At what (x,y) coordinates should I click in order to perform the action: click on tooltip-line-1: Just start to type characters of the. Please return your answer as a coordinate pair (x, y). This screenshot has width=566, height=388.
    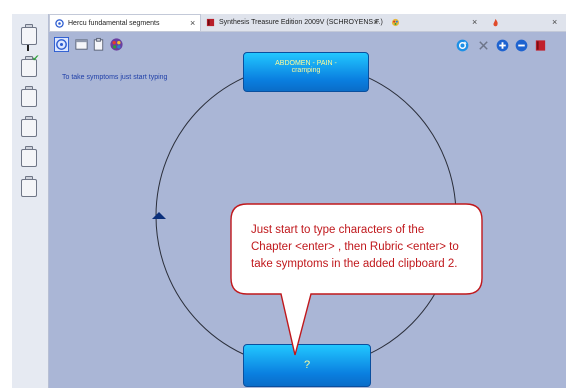
    Looking at the image, I should click on (338, 230).